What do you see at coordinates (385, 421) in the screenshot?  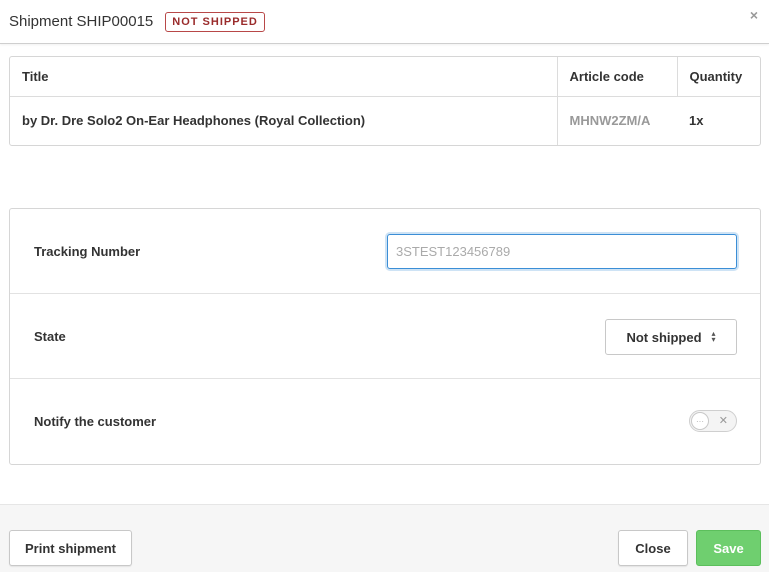 I see `notify-row: Notify the customer ··· ✕` at bounding box center [385, 421].